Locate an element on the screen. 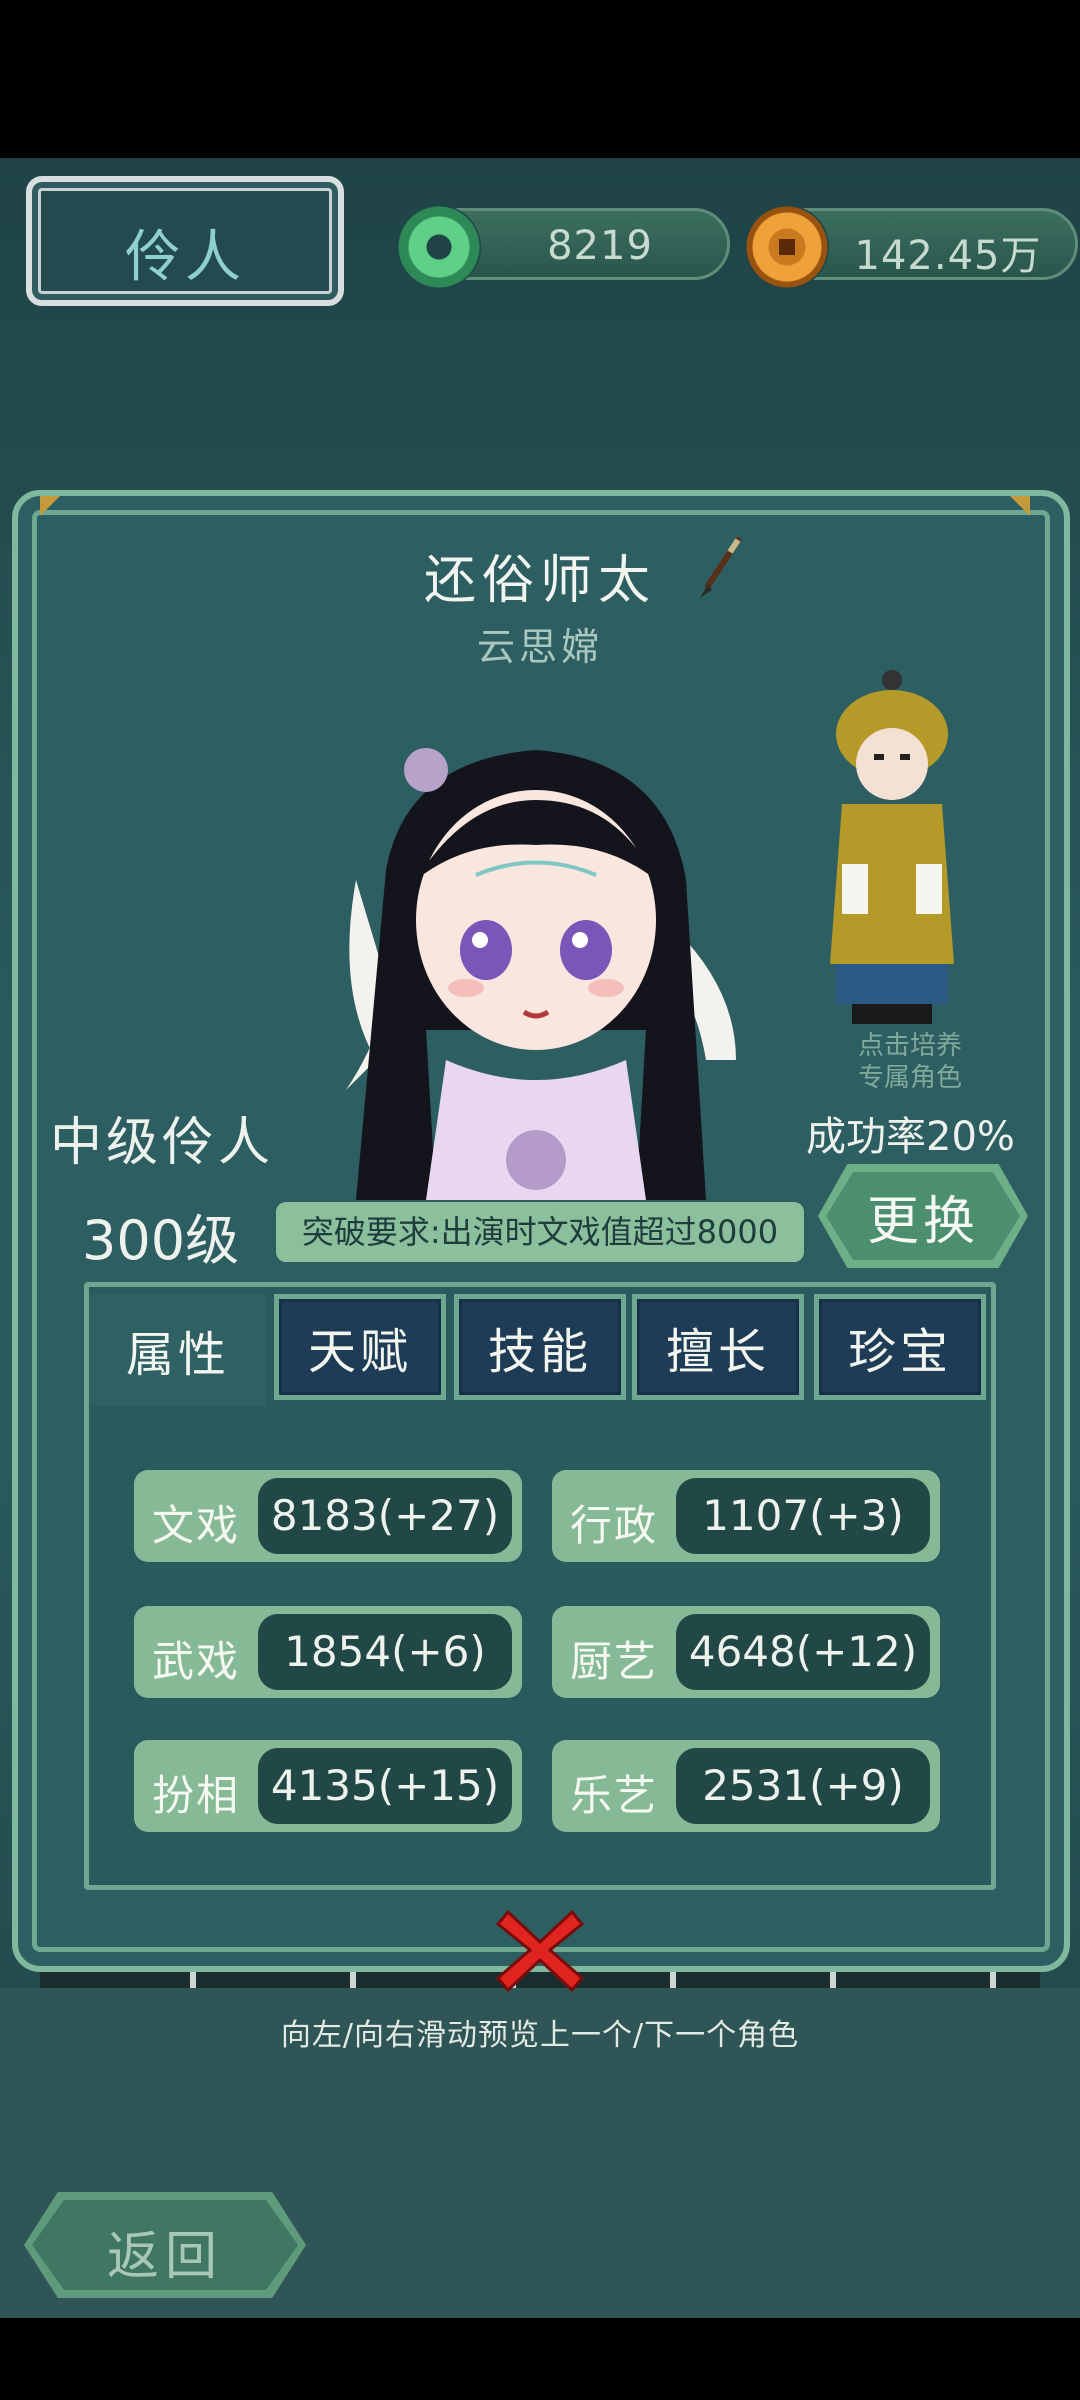  back-button: 返回 is located at coordinates (165, 2245).